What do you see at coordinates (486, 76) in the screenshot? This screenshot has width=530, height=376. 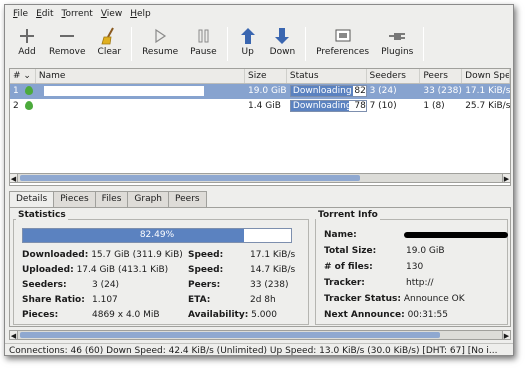 I see `column-down-speed-header: Down Spe` at bounding box center [486, 76].